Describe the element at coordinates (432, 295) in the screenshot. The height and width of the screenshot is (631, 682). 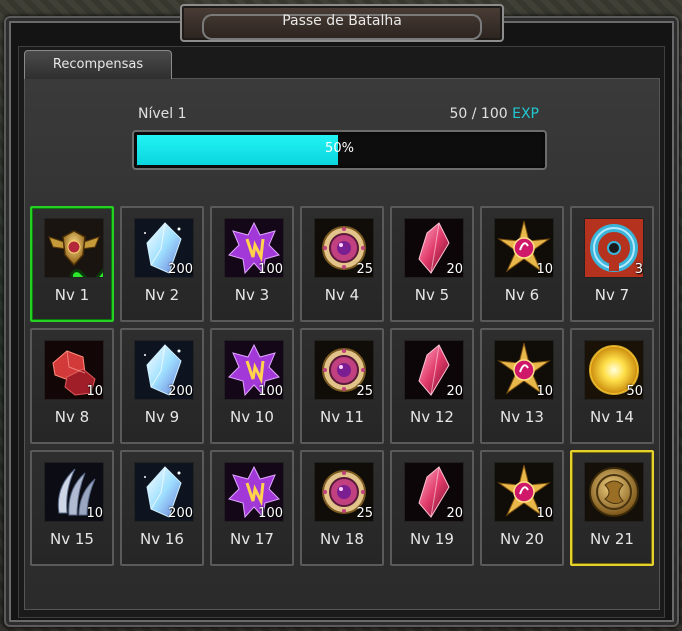
I see `reward-level-label: Nv 5` at that location.